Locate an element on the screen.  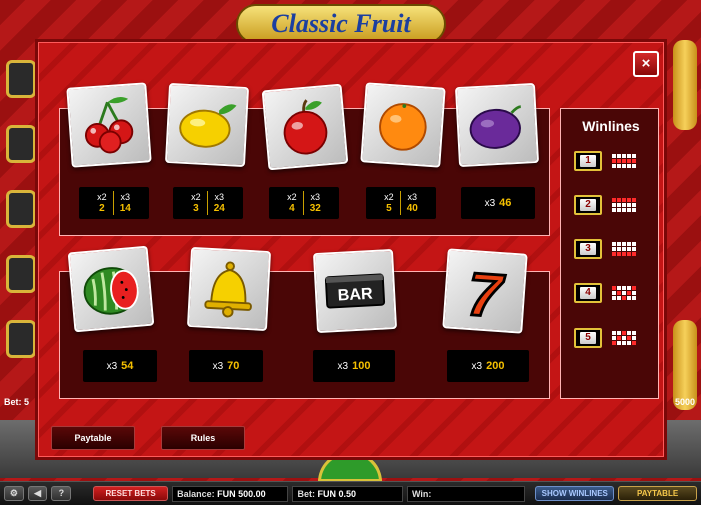
payout-value: 2 is located at coordinates (102, 208).